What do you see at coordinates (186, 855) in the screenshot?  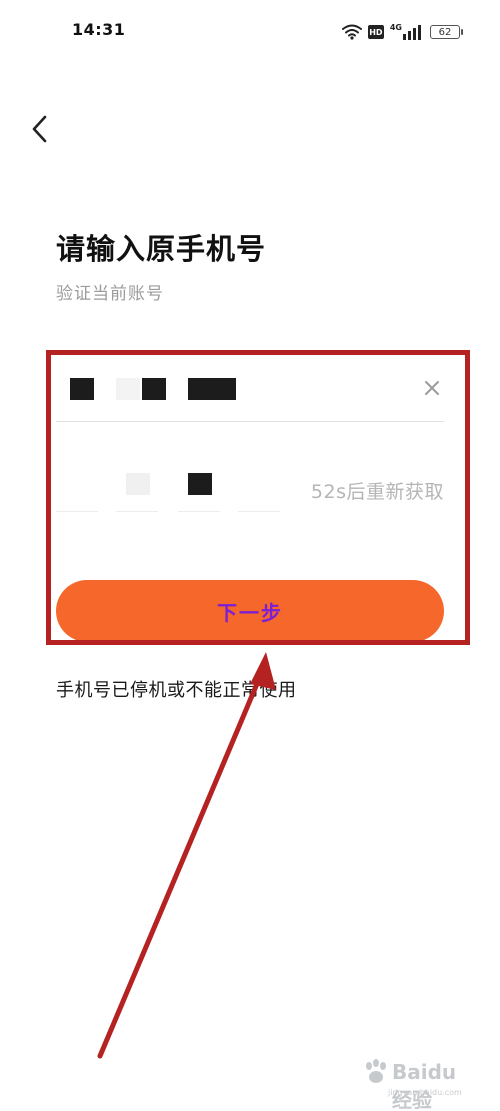 I see `annotation-arrow` at bounding box center [186, 855].